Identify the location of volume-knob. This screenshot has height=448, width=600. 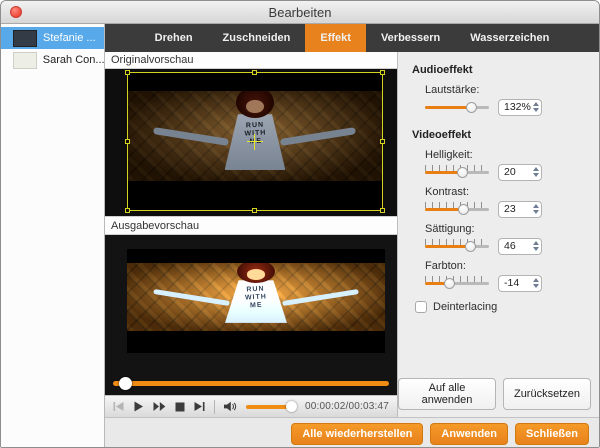
(291, 406).